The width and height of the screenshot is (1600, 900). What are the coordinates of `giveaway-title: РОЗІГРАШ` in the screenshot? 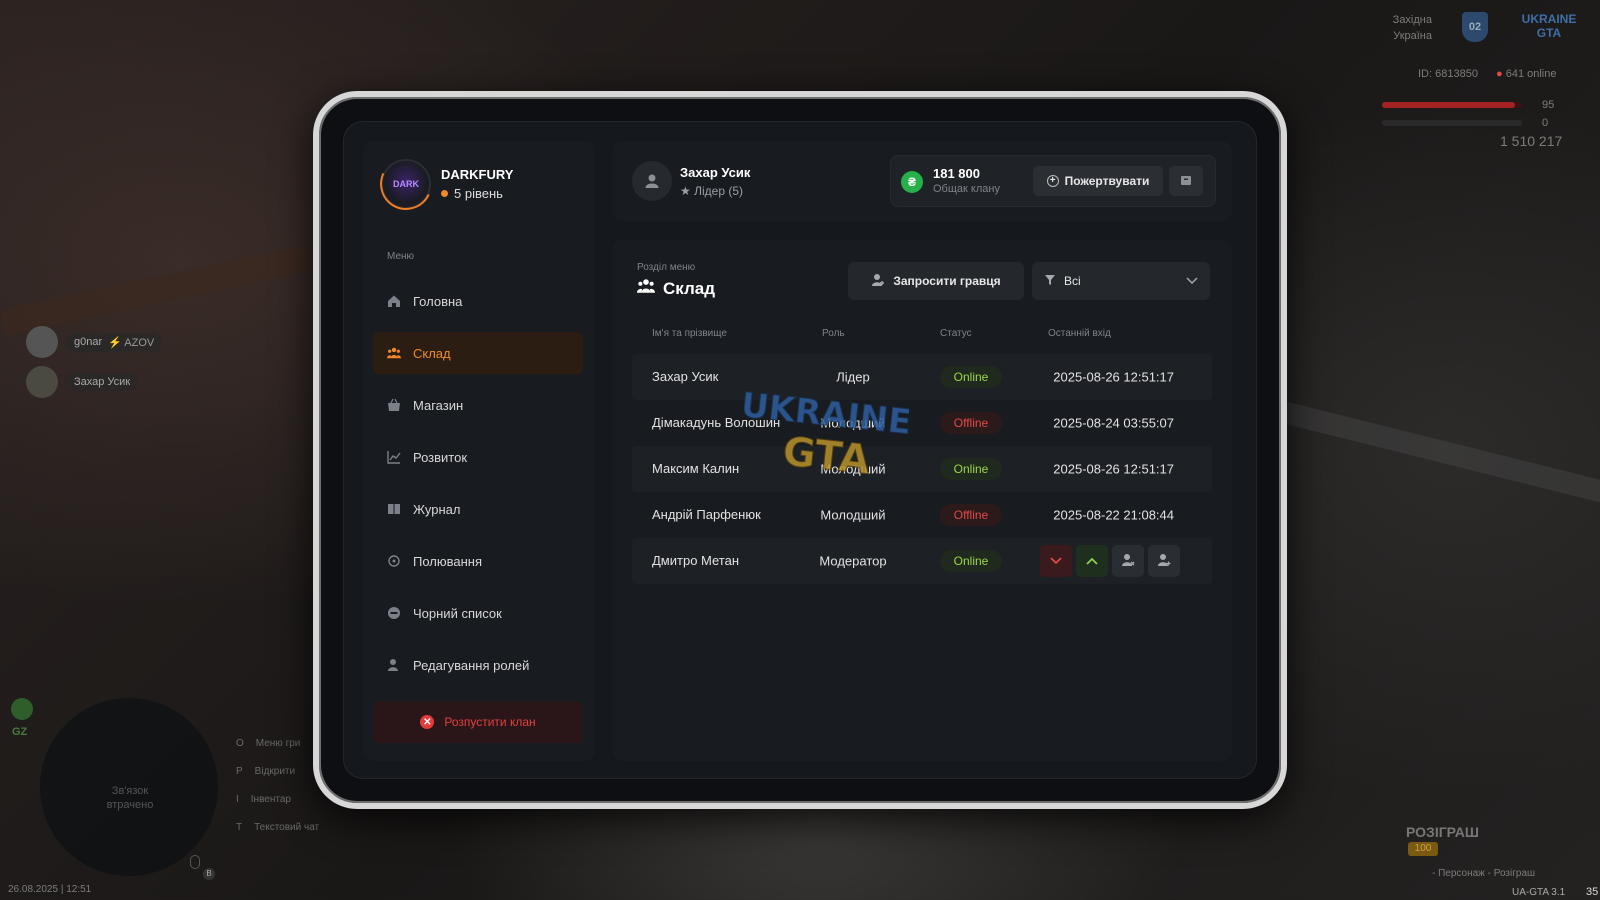 It's located at (1442, 832).